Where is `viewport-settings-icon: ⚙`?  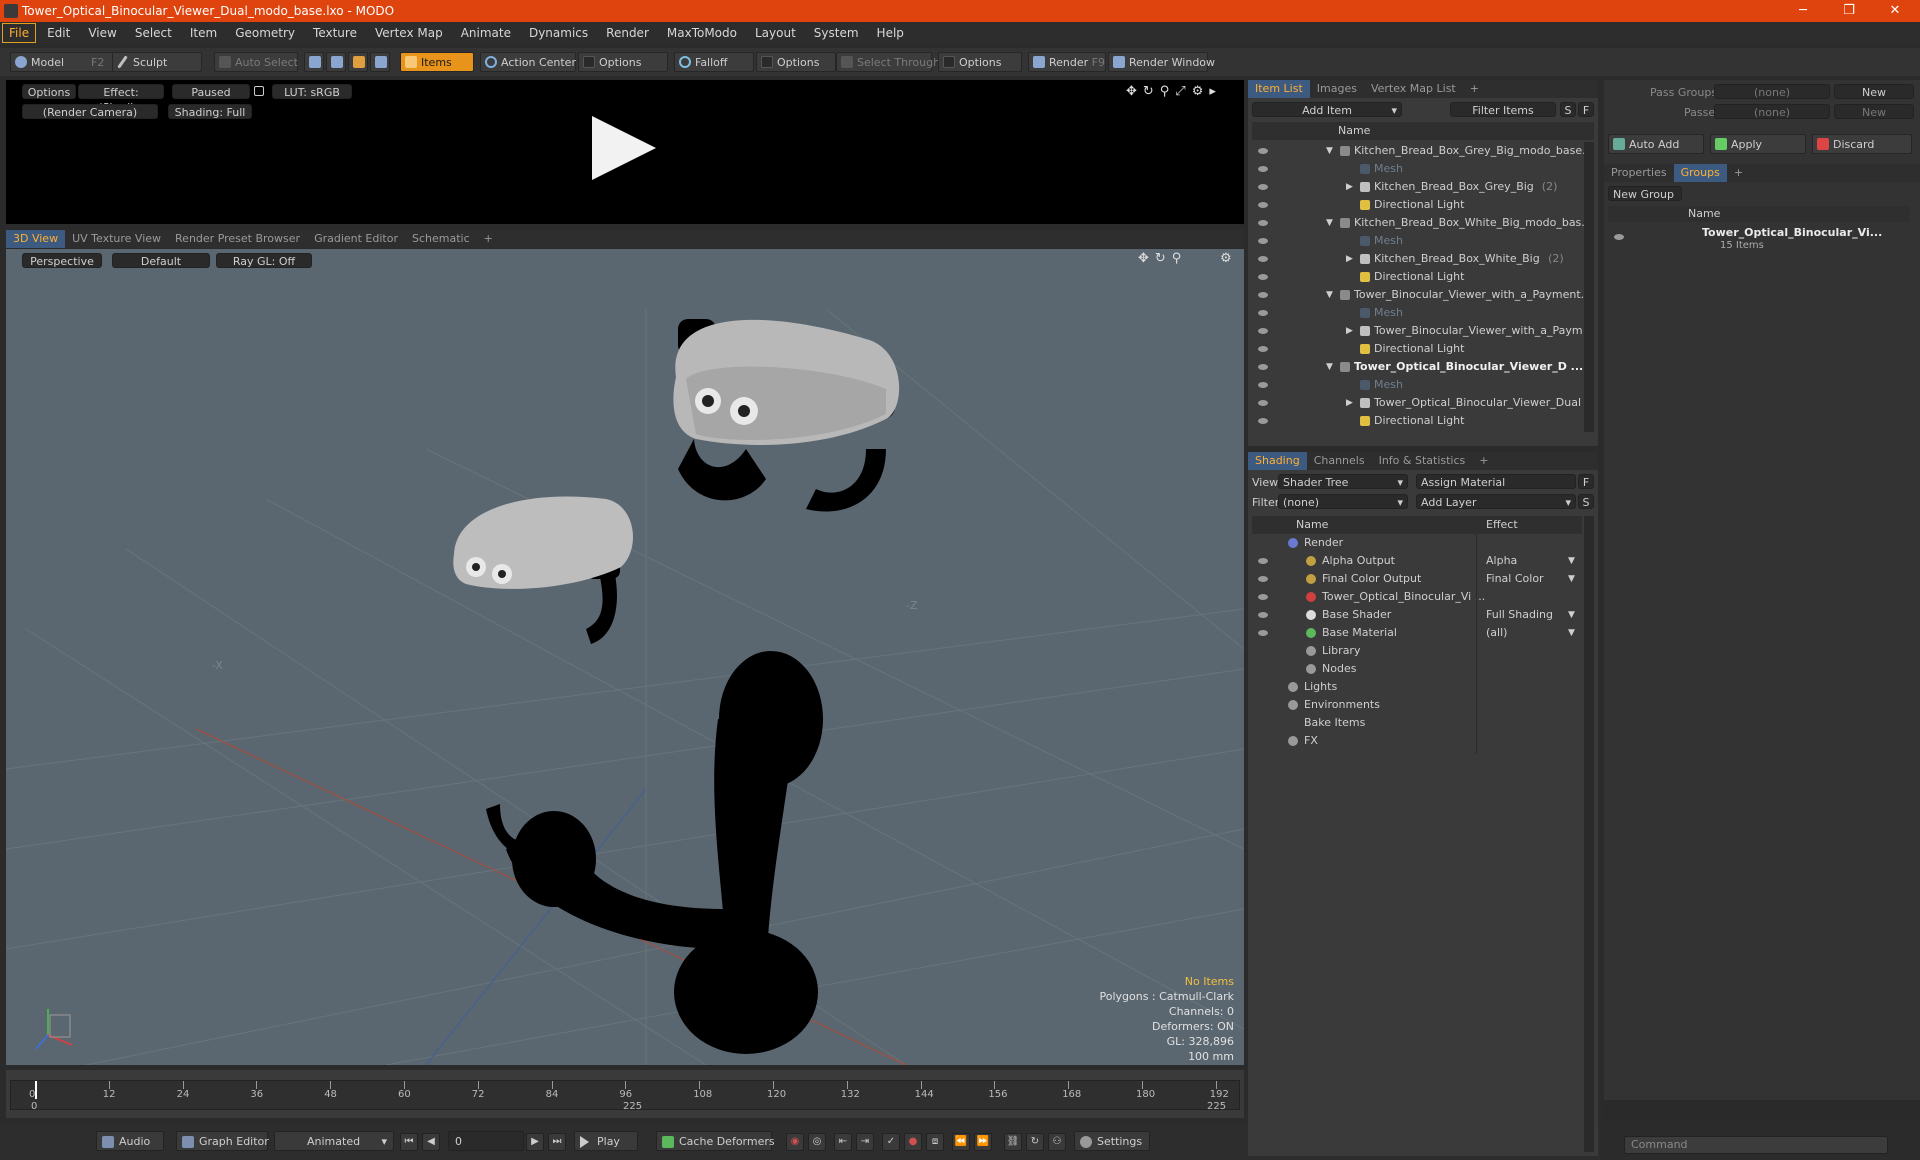 viewport-settings-icon: ⚙ is located at coordinates (1226, 258).